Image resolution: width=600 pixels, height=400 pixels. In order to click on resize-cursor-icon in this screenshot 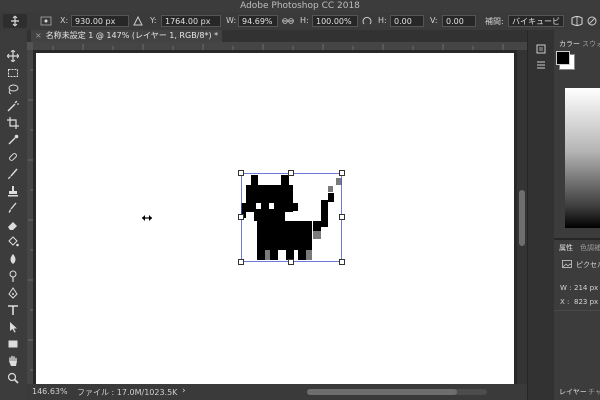, I will do `click(147, 218)`.